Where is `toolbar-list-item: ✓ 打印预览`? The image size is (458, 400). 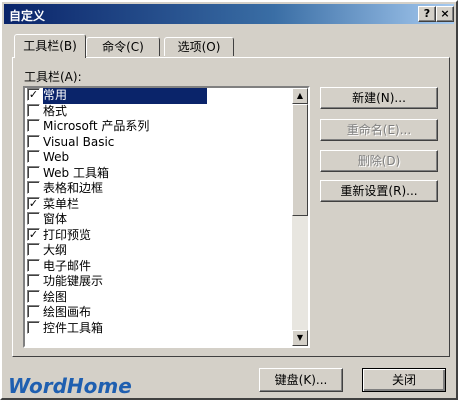 toolbar-list-item: ✓ 打印预览 is located at coordinates (158, 236).